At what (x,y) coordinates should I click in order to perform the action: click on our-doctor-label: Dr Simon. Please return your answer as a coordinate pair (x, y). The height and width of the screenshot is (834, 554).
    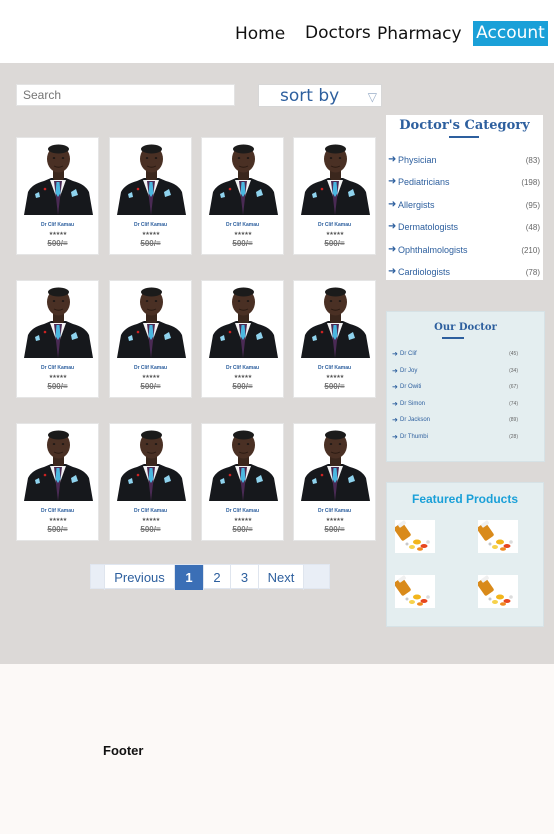
    Looking at the image, I should click on (412, 404).